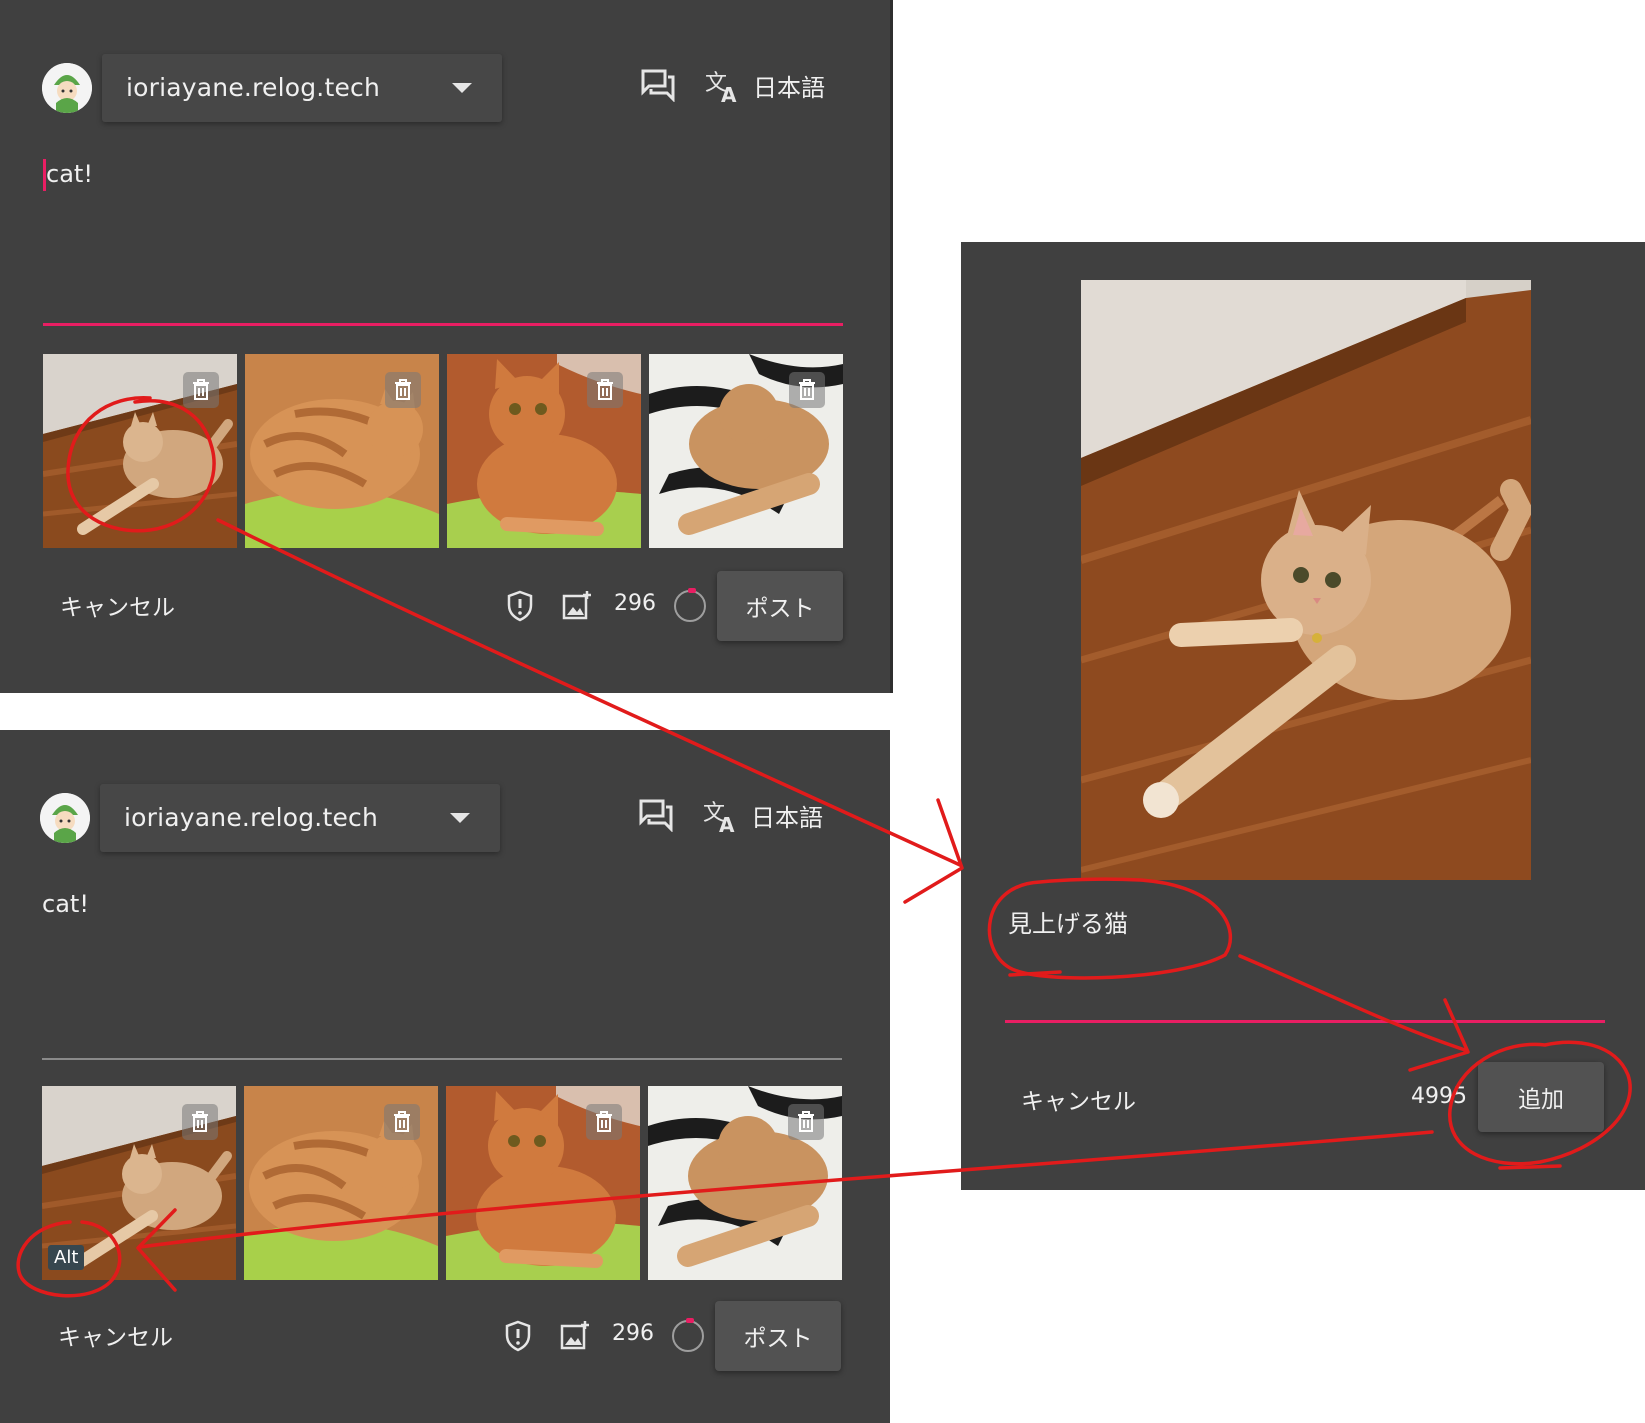  Describe the element at coordinates (933, 851) in the screenshot. I see `annotation-arrowhead` at that location.